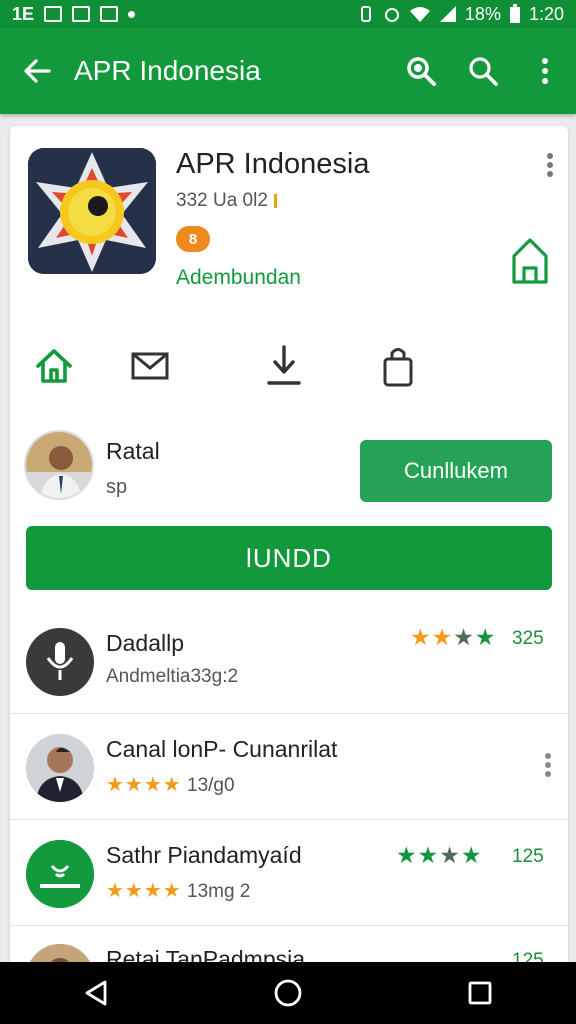 The width and height of the screenshot is (576, 1024). What do you see at coordinates (528, 638) in the screenshot?
I see `rating-value: 325` at bounding box center [528, 638].